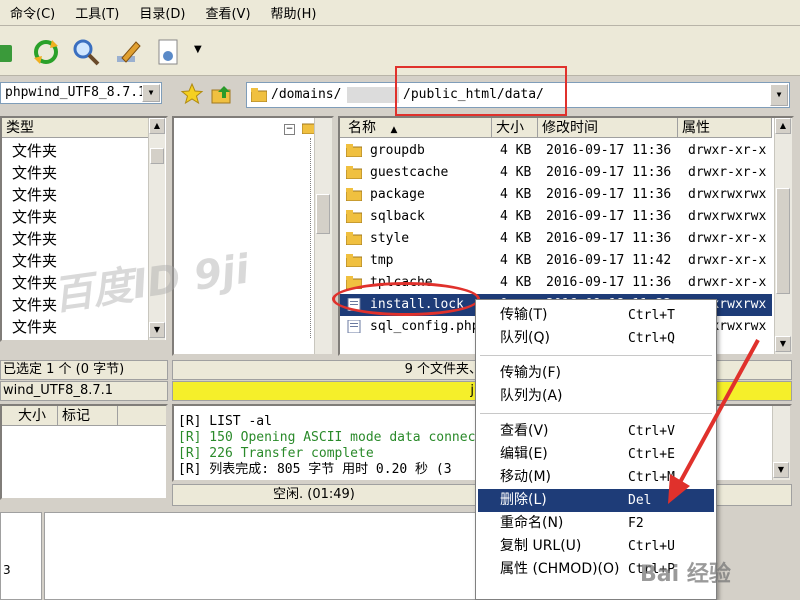  I want to click on remote-list-header: 名称 ▲ 大小 修改时间 属性, so click(556, 128).